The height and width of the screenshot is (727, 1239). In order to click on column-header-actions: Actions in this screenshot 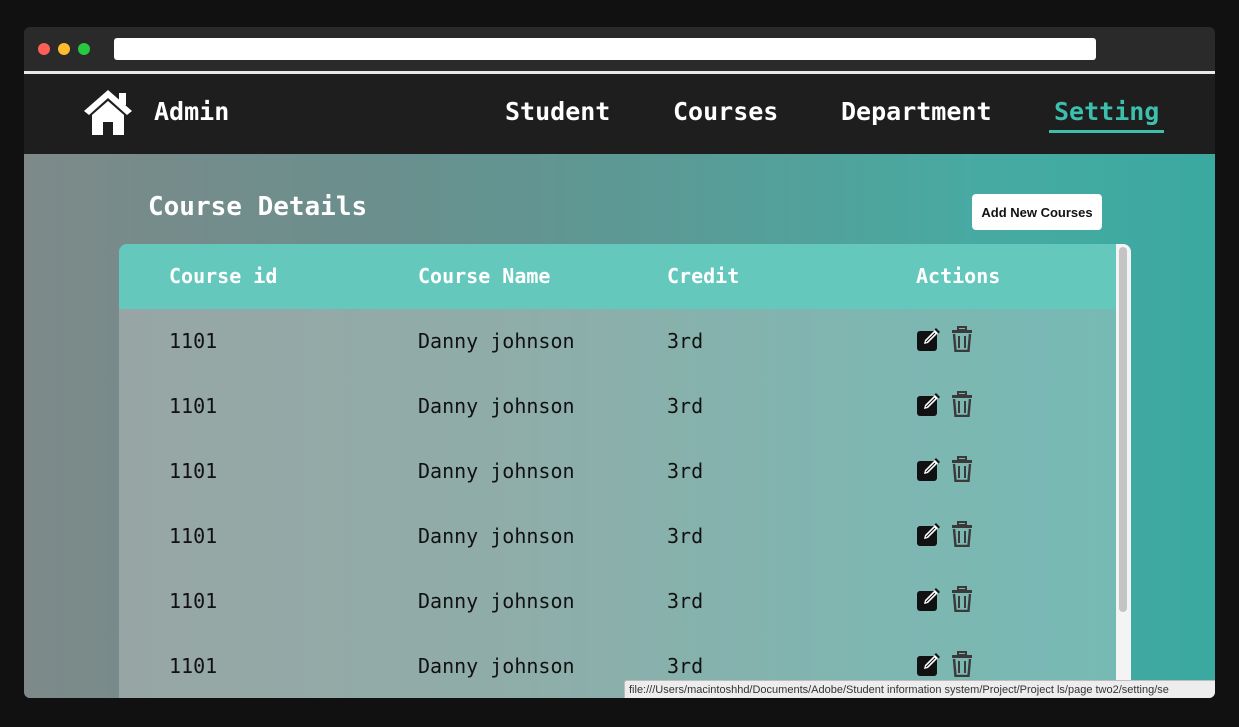, I will do `click(958, 276)`.